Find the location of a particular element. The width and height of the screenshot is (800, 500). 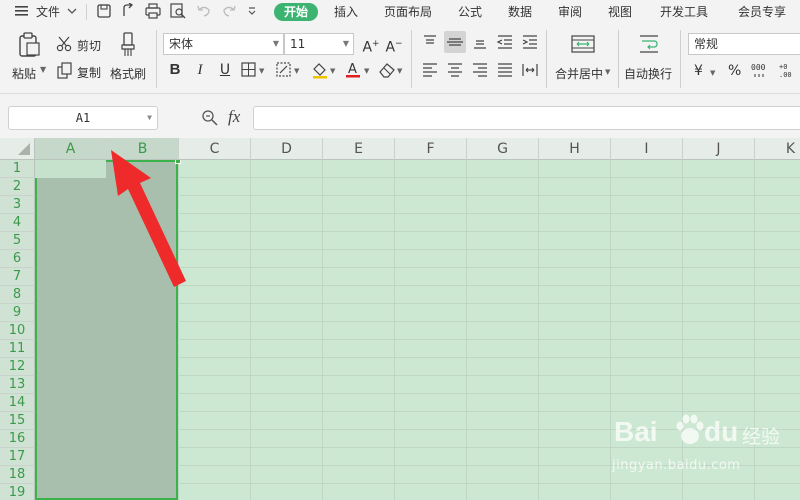

baidu-jingyan-watermark: Bai du 经验 jingyan.baidu.com is located at coordinates (697, 445).